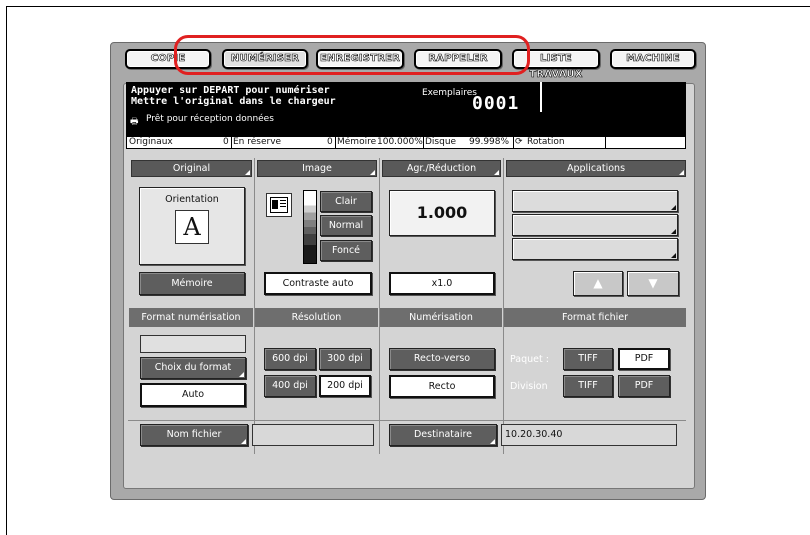  What do you see at coordinates (191, 317) in the screenshot?
I see `section-scan-format: Format numérisation` at bounding box center [191, 317].